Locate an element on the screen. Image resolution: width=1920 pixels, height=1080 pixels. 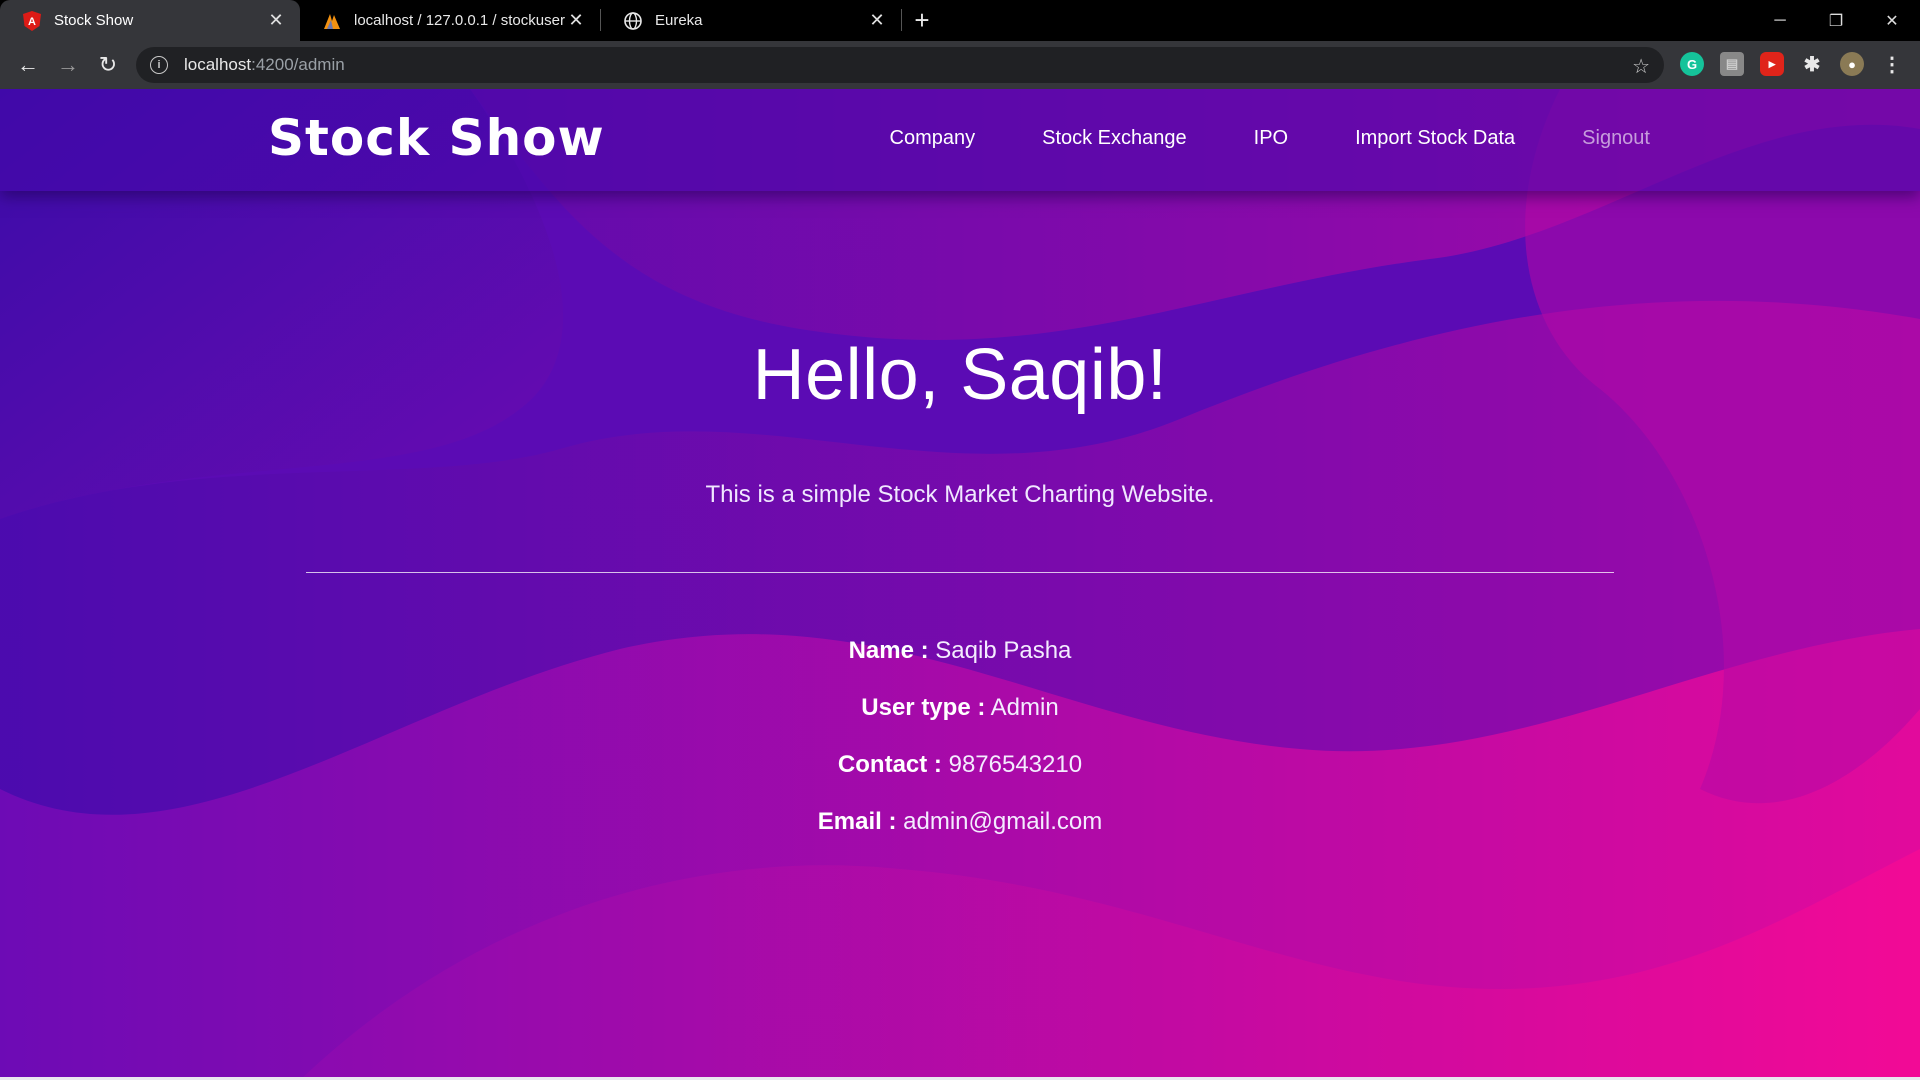
profile-value: 9876543210 is located at coordinates (1015, 764).